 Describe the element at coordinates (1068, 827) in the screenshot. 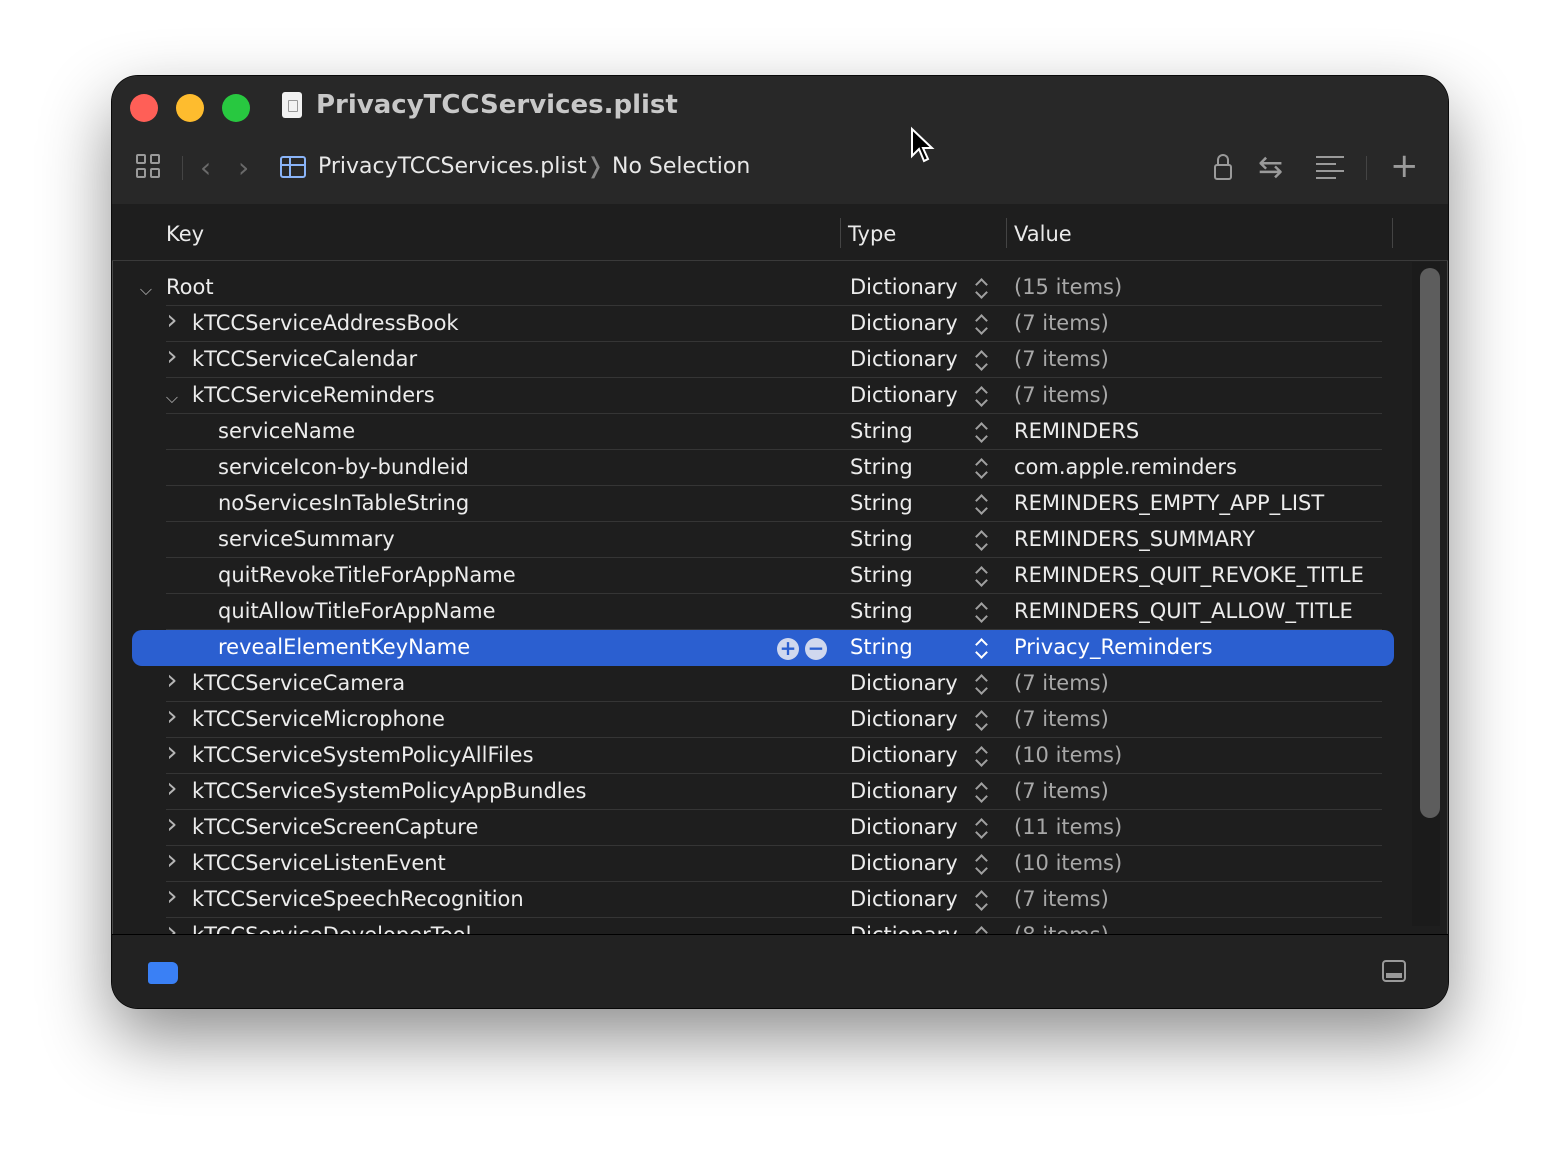

I see `row-value: (11 items)` at that location.